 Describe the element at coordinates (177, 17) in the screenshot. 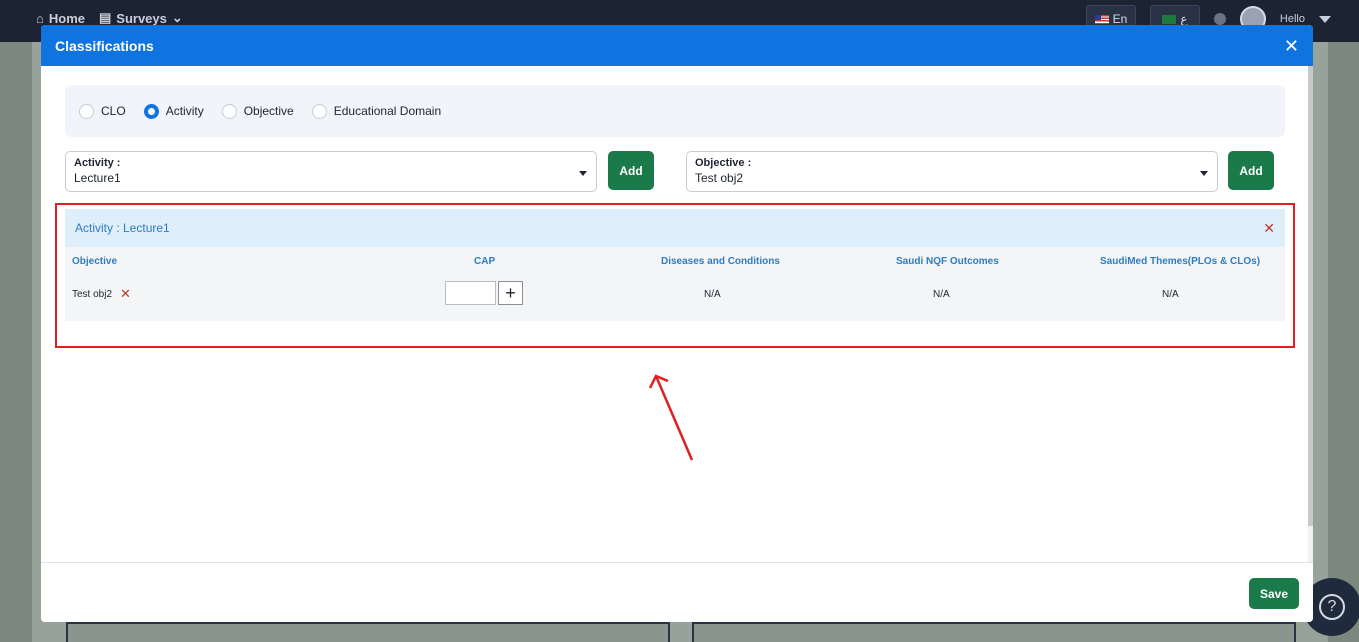

I see `chevron-down-icon: ⌄` at that location.